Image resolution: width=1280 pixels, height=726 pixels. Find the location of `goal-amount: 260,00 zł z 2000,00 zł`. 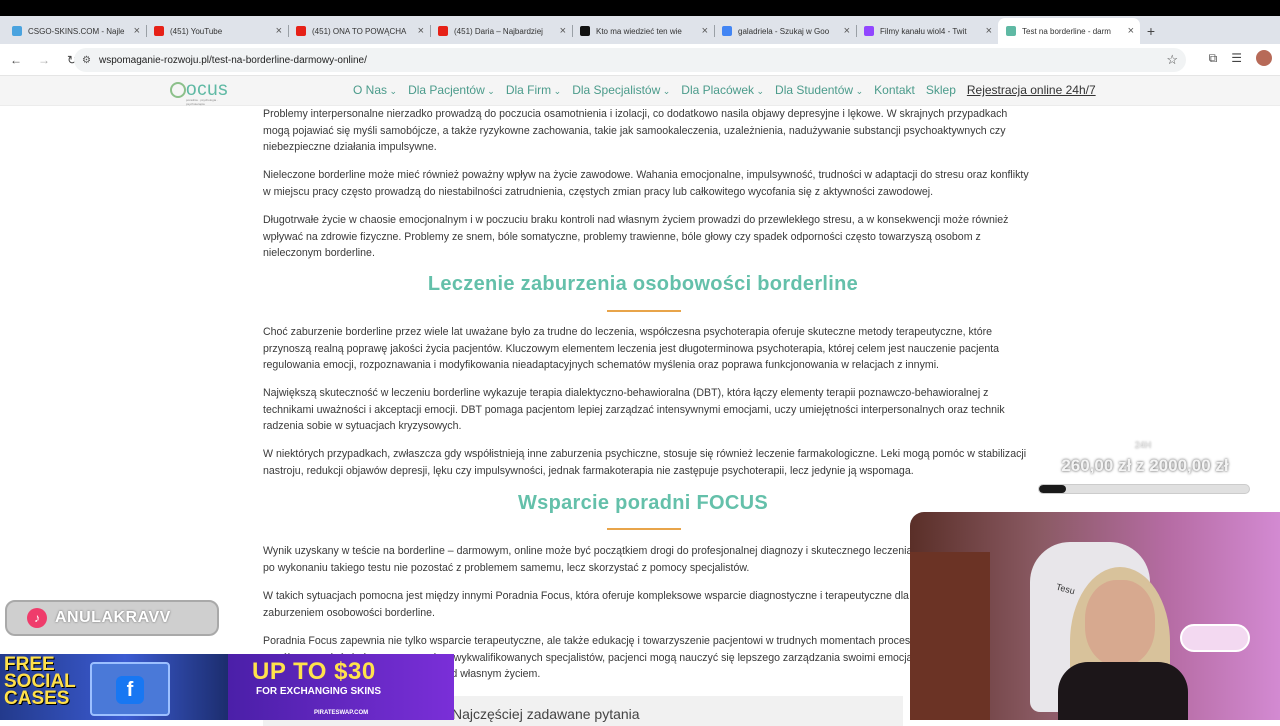

goal-amount: 260,00 zł z 2000,00 zł is located at coordinates (1145, 465).